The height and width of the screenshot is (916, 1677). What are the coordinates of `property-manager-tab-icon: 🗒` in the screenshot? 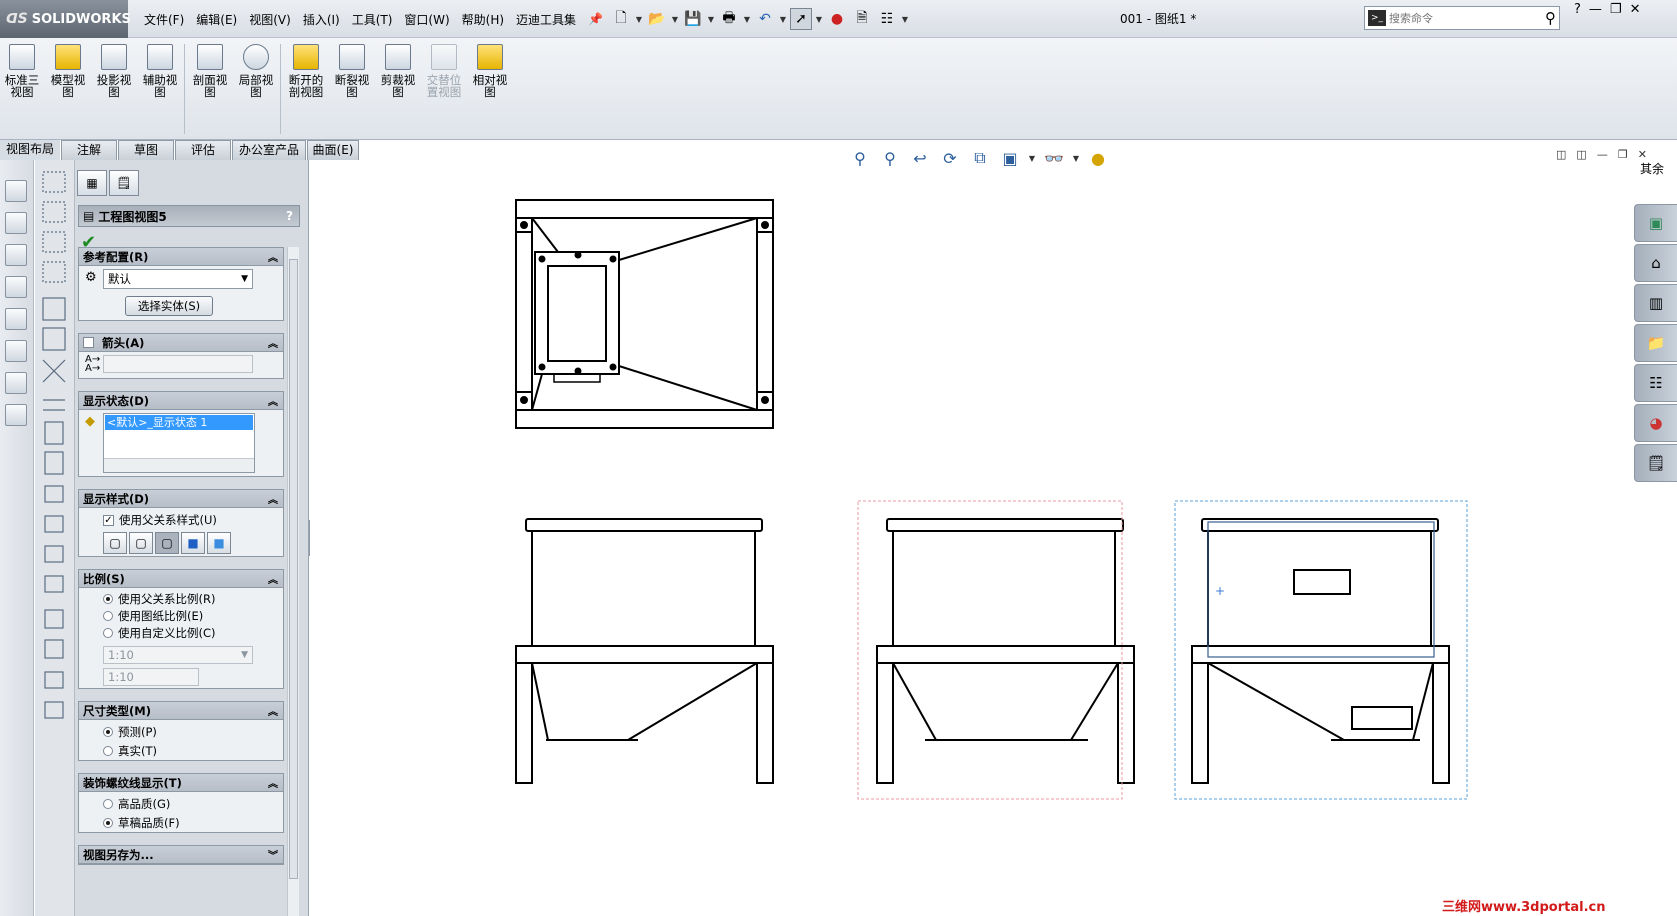 It's located at (124, 183).